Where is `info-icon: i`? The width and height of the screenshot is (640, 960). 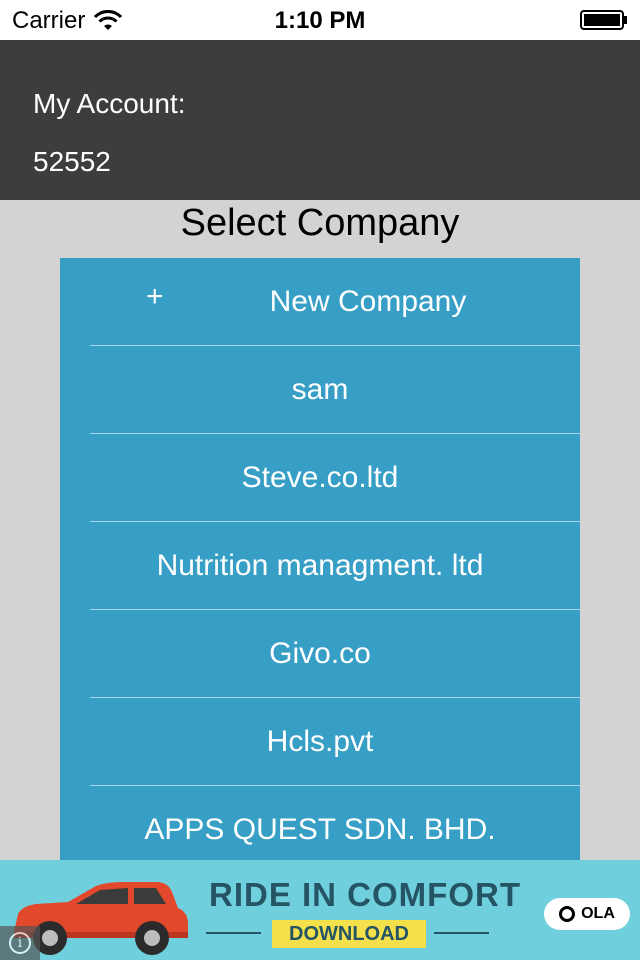
info-icon: i is located at coordinates (20, 943).